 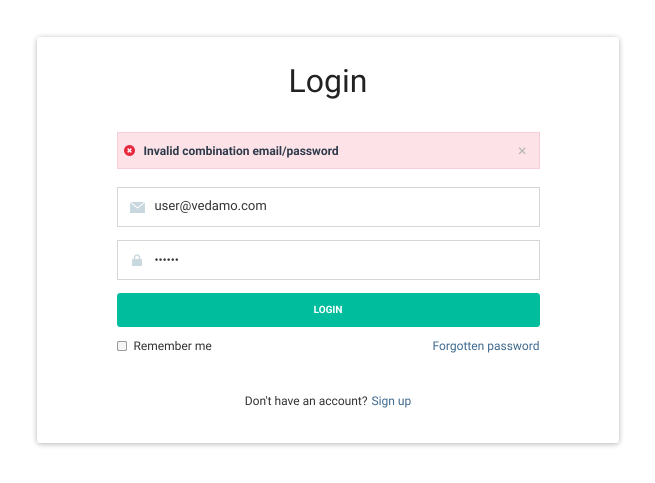 I want to click on lock-icon, so click(x=137, y=260).